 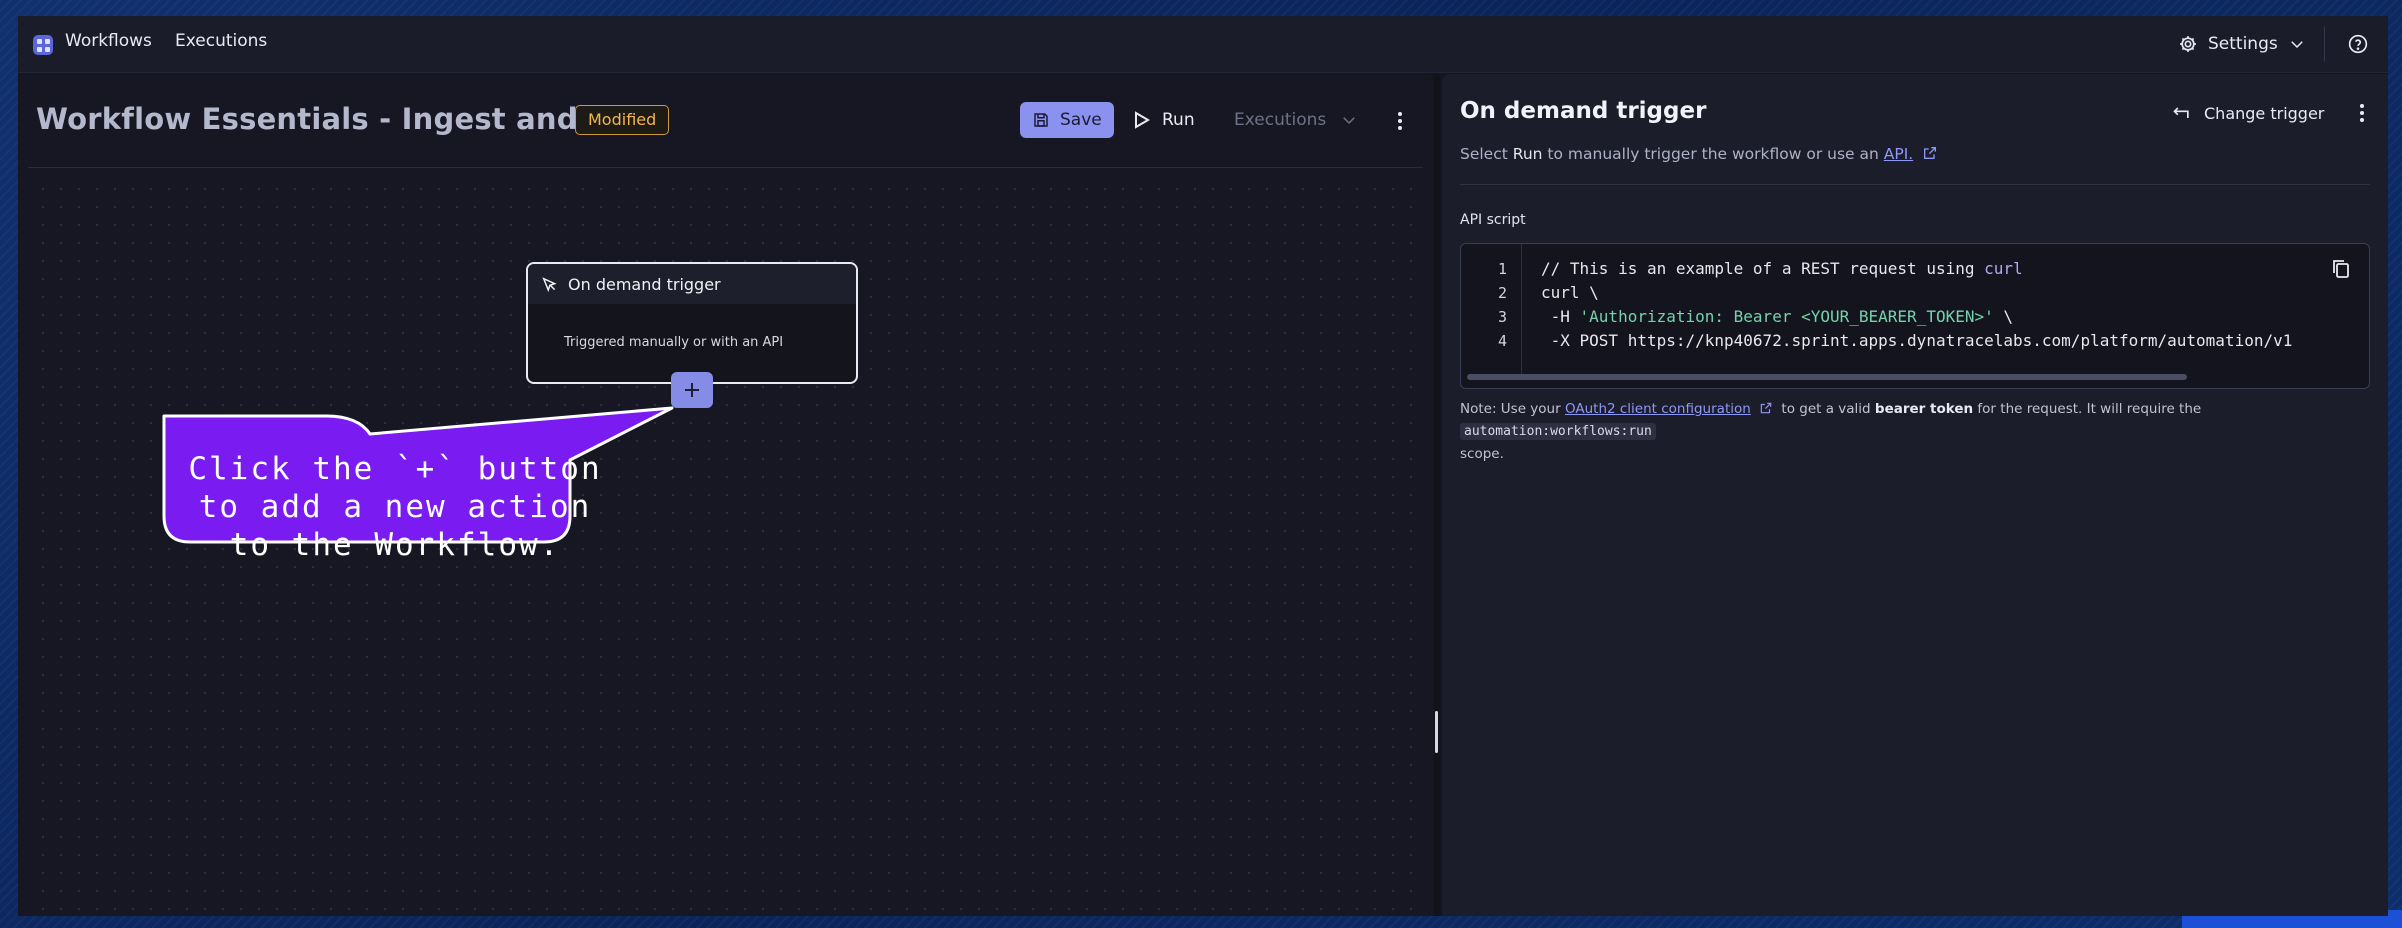 I want to click on line-number: 3, so click(x=1502, y=317).